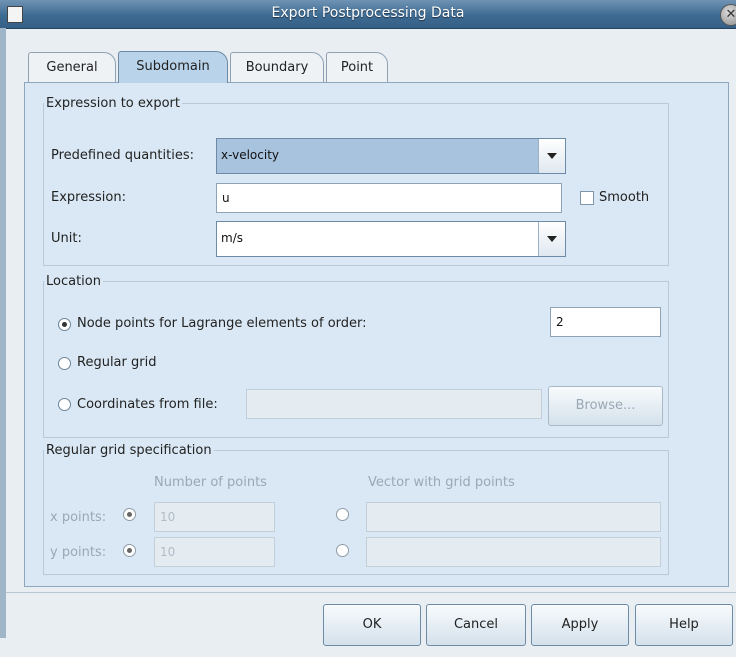 This screenshot has height=657, width=736. What do you see at coordinates (88, 197) in the screenshot?
I see `expression-label: Expression:` at bounding box center [88, 197].